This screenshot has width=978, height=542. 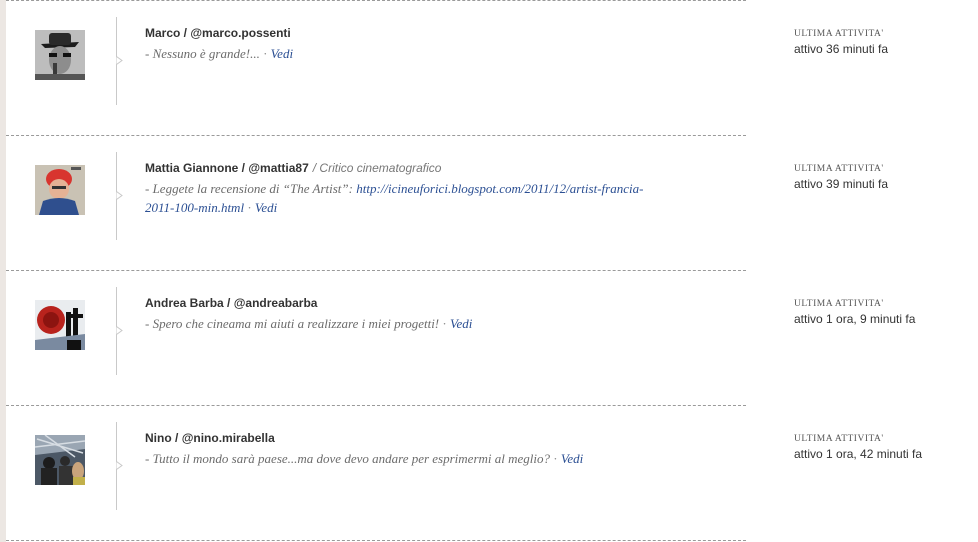 What do you see at coordinates (60, 325) in the screenshot?
I see `red-logo-avatar` at bounding box center [60, 325].